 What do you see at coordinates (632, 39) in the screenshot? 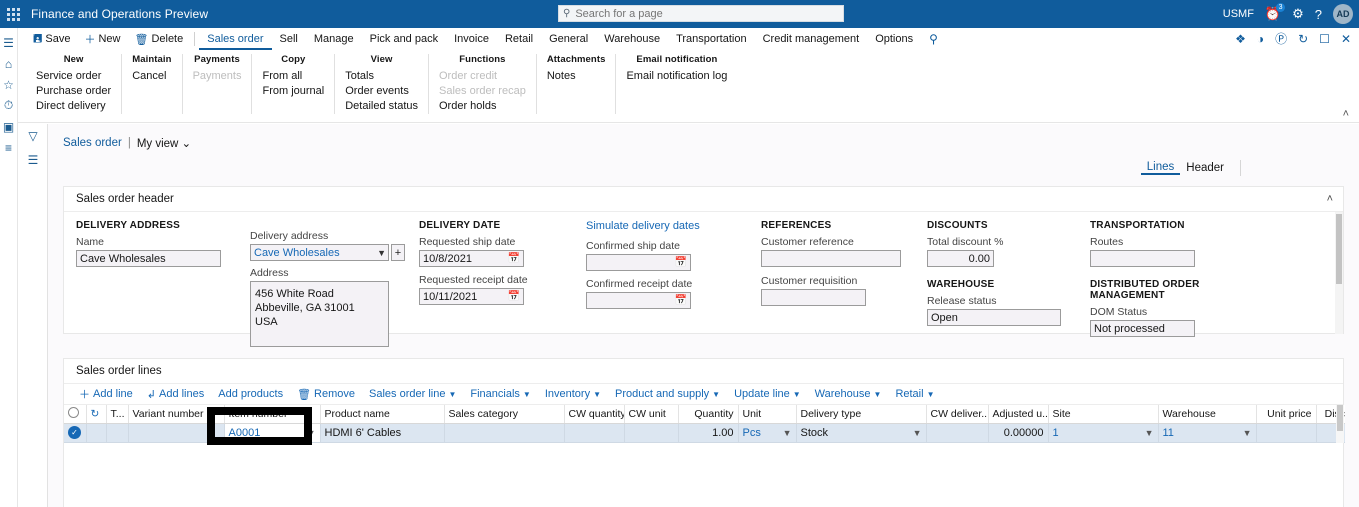
I see `tab-warehouse: Warehouse` at bounding box center [632, 39].